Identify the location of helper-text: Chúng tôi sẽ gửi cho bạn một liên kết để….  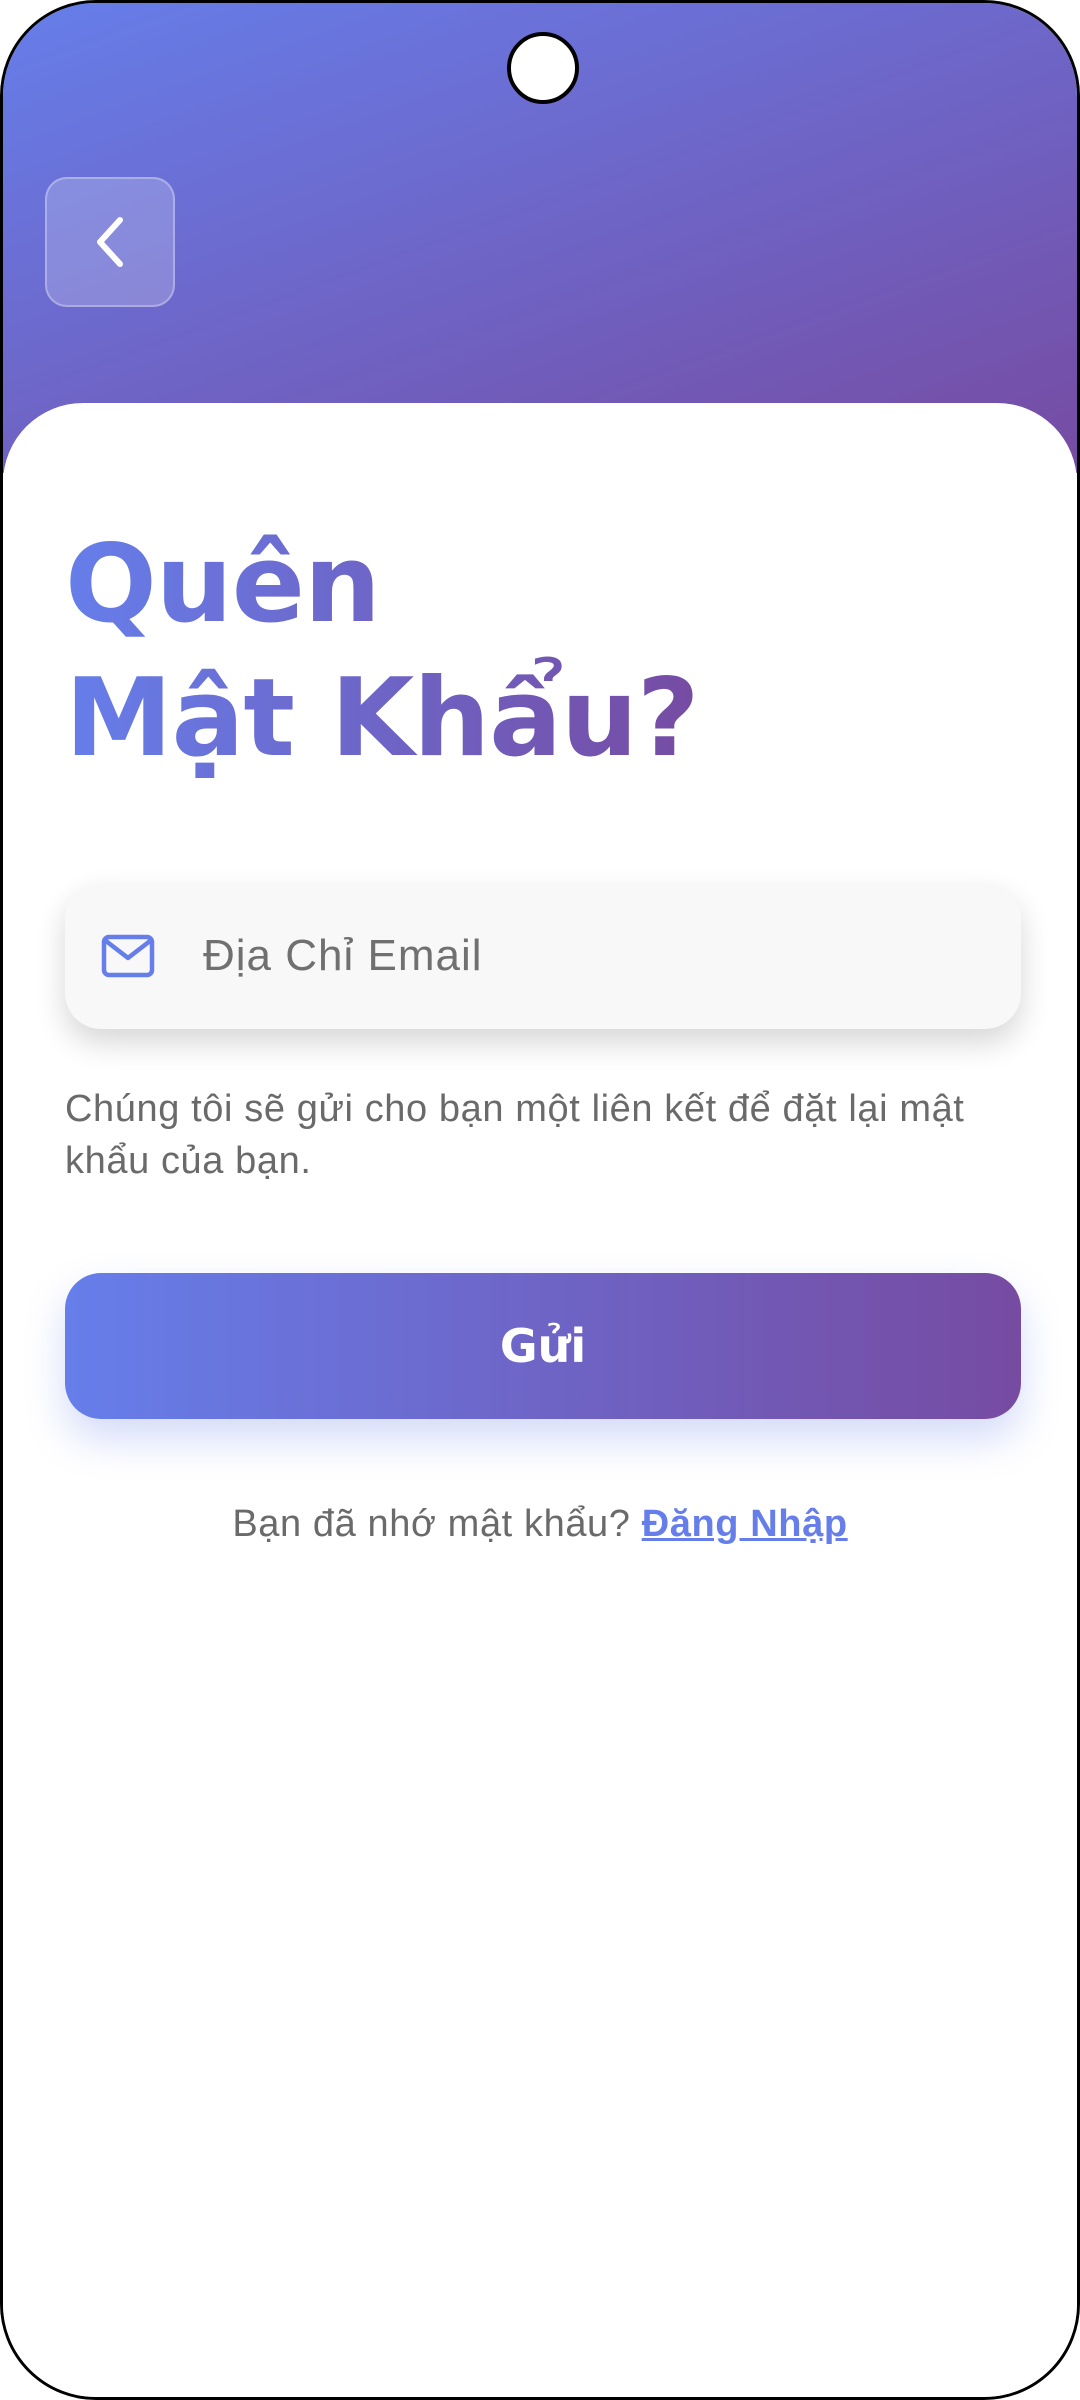
(515, 1135).